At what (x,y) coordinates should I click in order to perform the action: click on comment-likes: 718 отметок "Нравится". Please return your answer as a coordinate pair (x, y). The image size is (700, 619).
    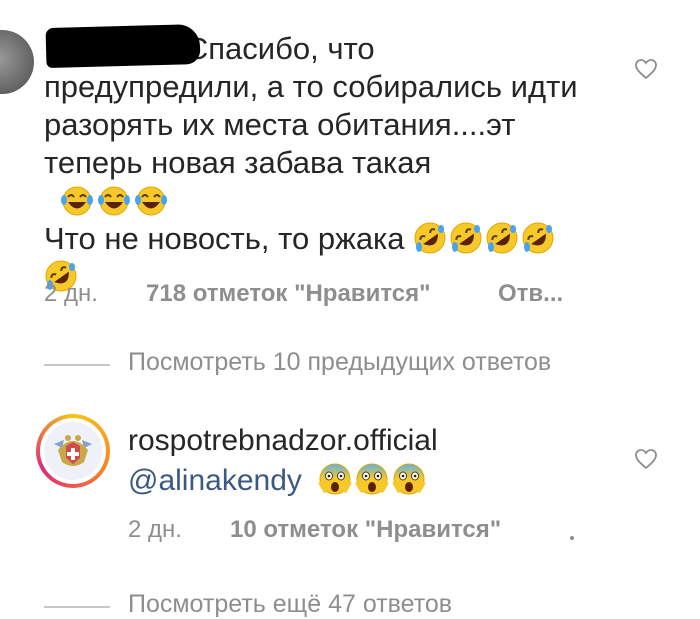
    Looking at the image, I should click on (288, 294).